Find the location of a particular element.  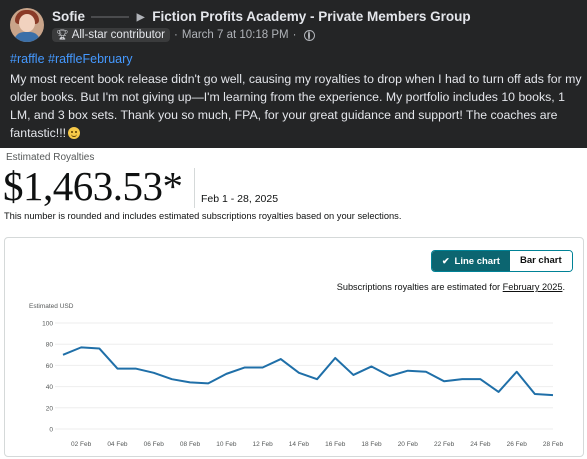

redaction-mark is located at coordinates (110, 17).